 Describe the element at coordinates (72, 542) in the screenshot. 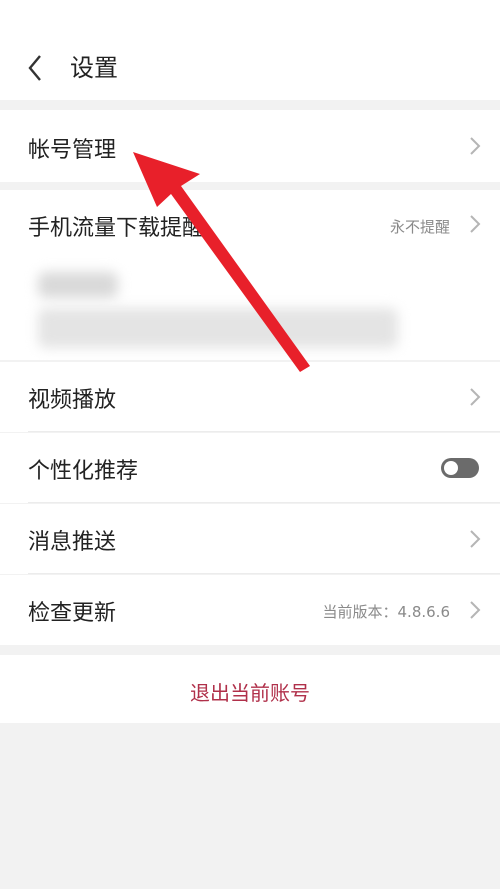

I see `push-label: 消息推送` at that location.